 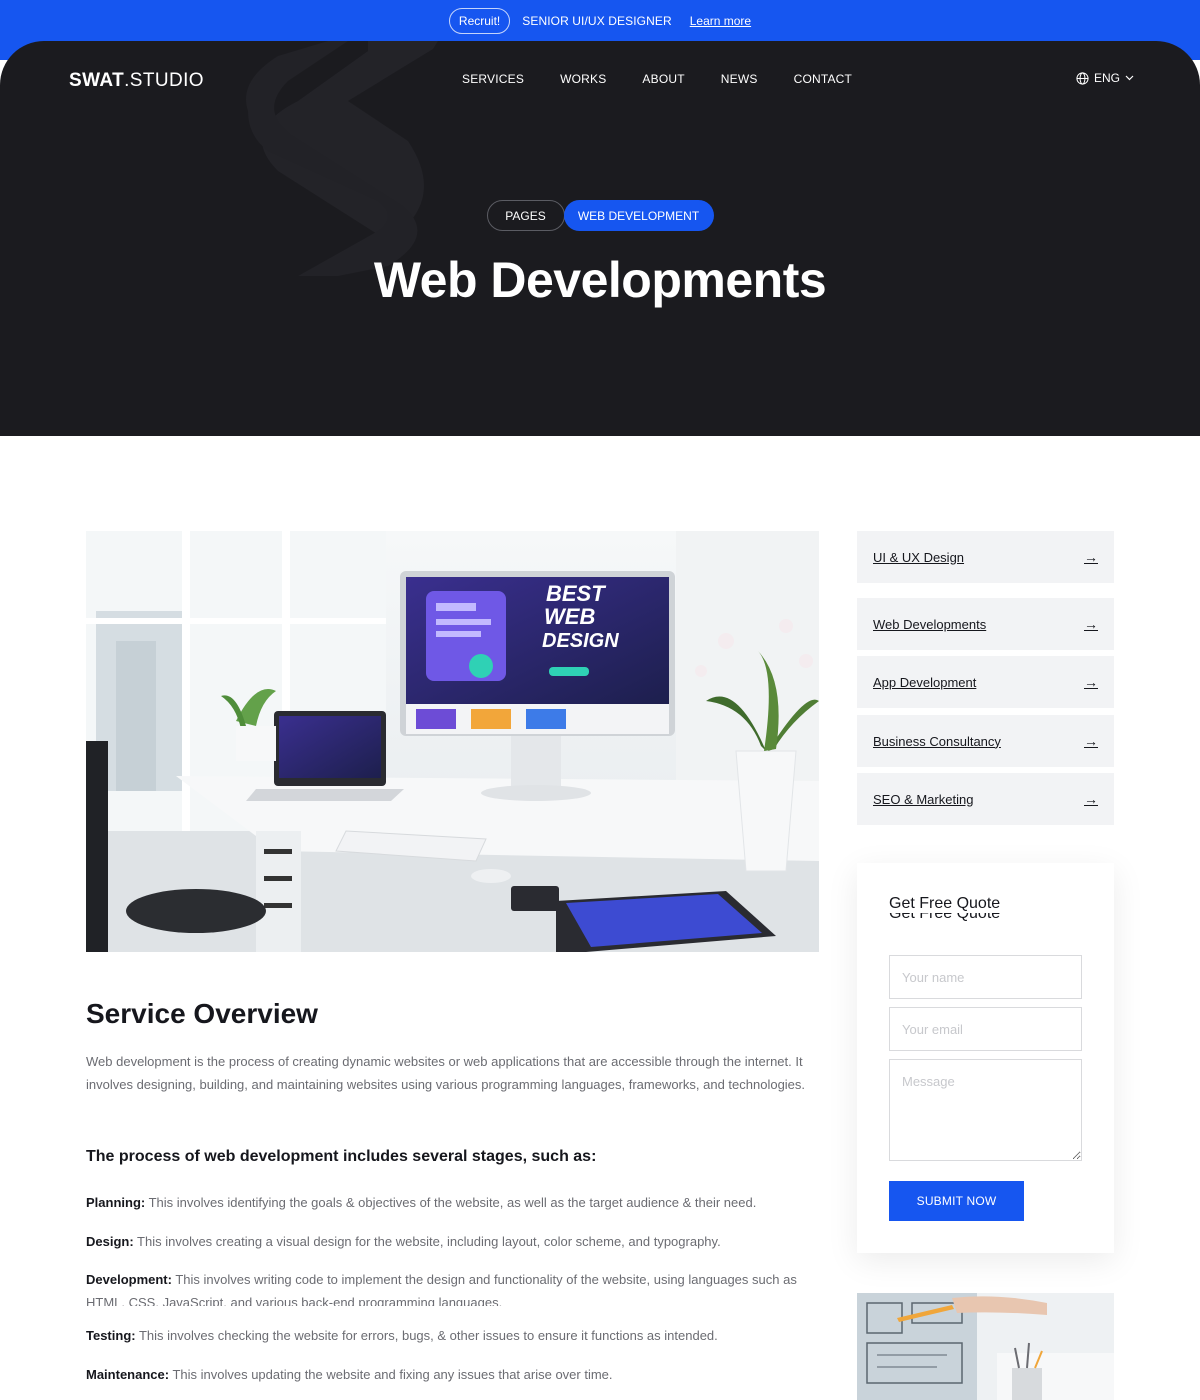 I want to click on service-link-app-dev: App Development →, so click(x=985, y=682).